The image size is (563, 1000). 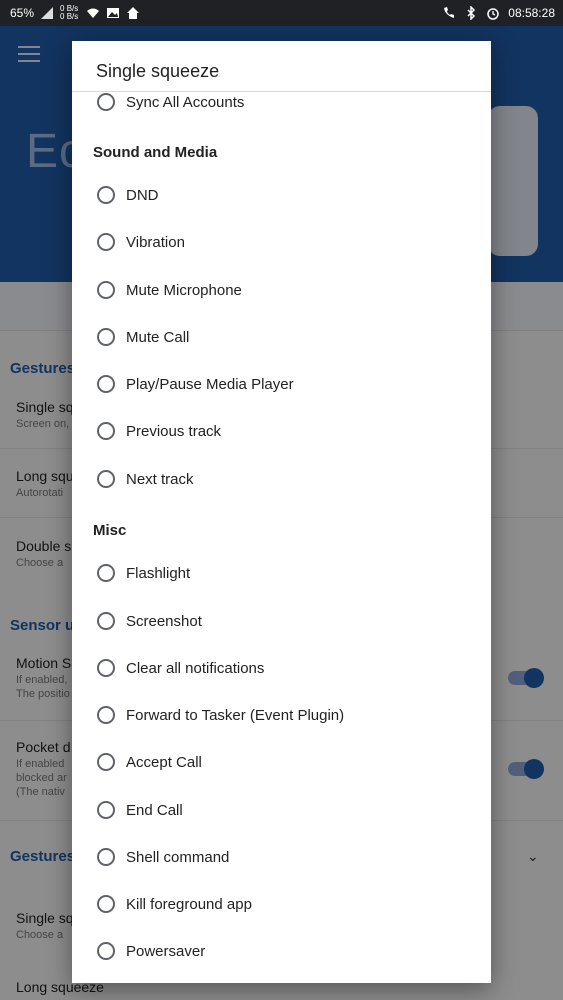 I want to click on status-bar: 65% 0 B/s 0 B/s 08:58:28, so click(x=281, y=13).